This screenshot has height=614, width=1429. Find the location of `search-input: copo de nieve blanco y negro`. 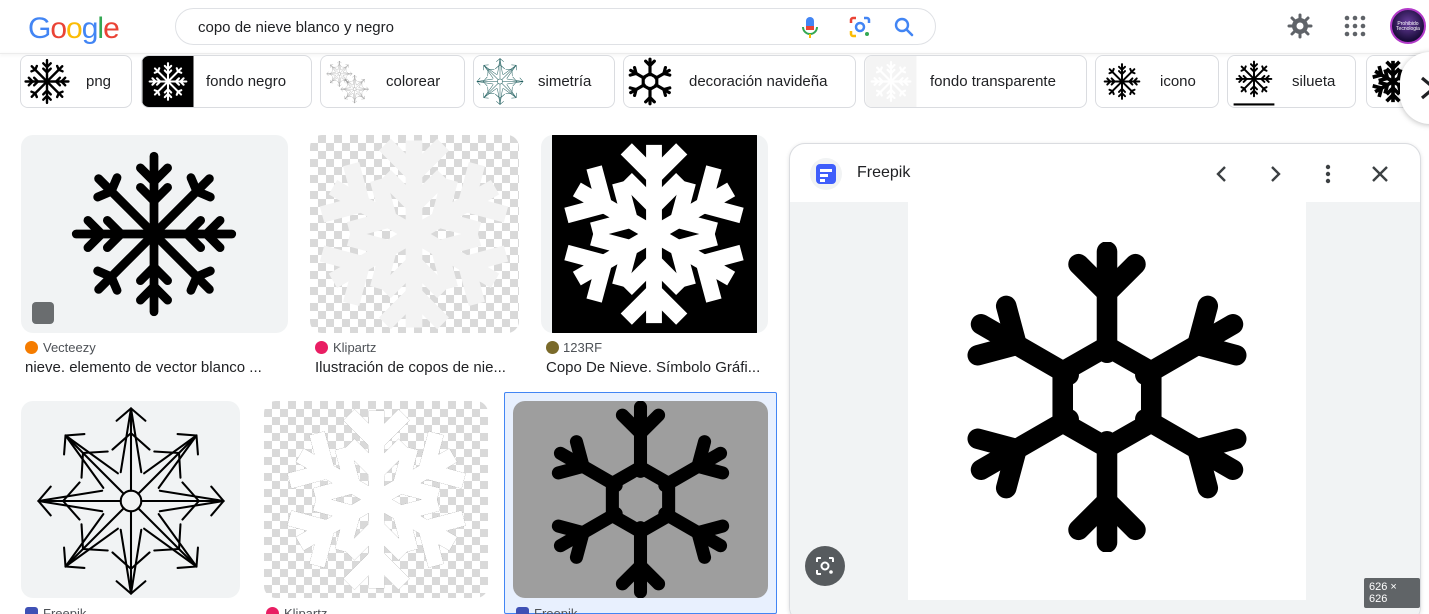

search-input: copo de nieve blanco y negro is located at coordinates (555, 26).